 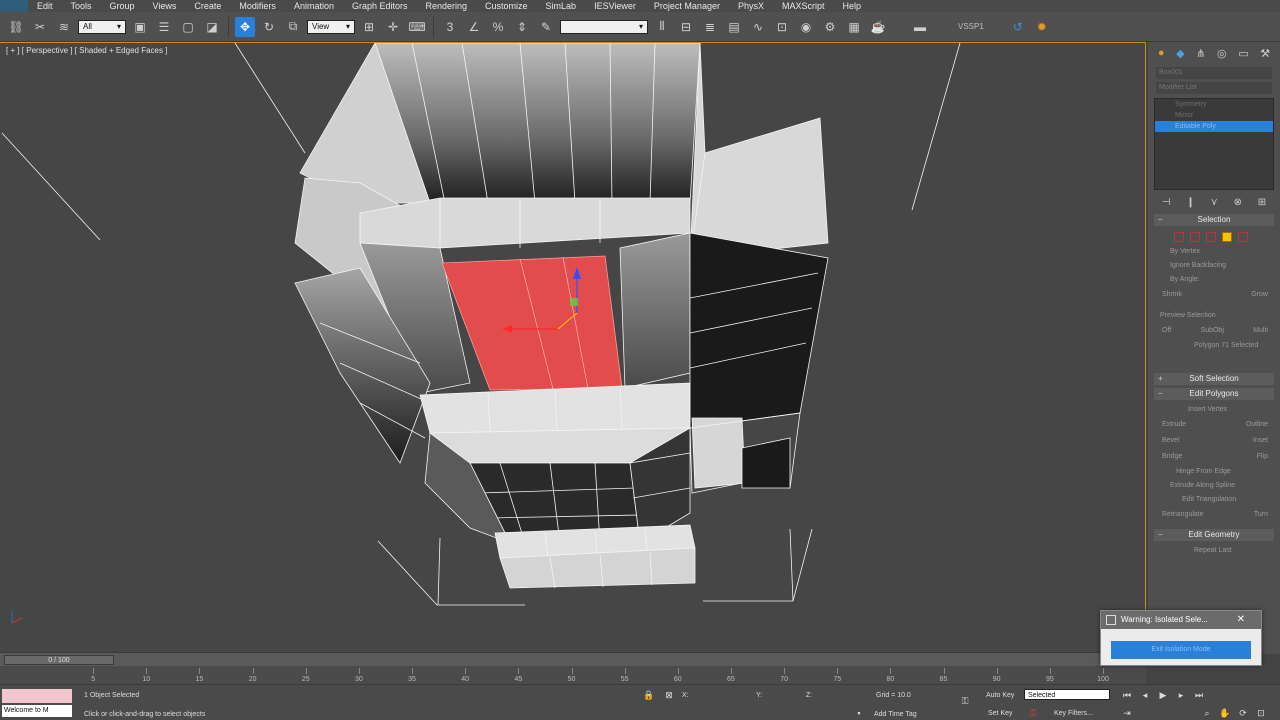 What do you see at coordinates (1214, 104) in the screenshot?
I see `stack-item-symmetry: Symmetry` at bounding box center [1214, 104].